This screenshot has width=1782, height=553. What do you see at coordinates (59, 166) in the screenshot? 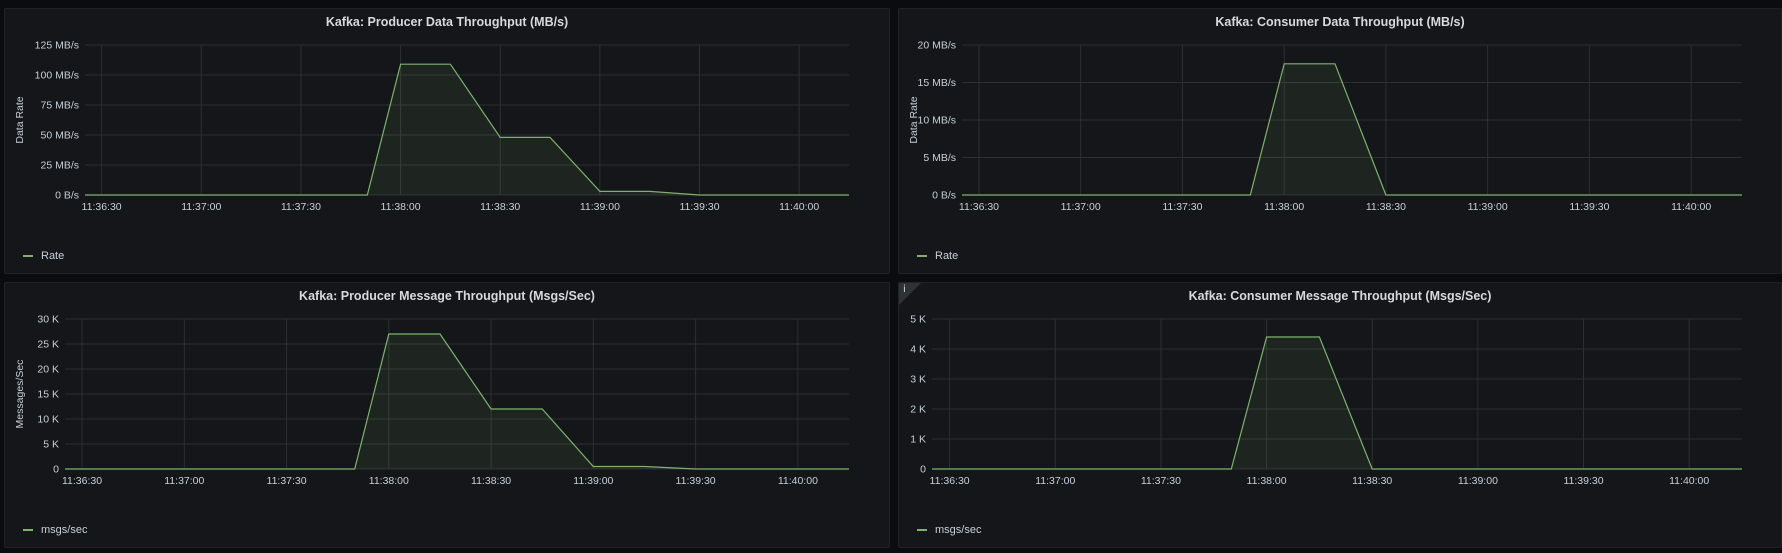
I see `y-tick-label: 25 MB/s` at bounding box center [59, 166].